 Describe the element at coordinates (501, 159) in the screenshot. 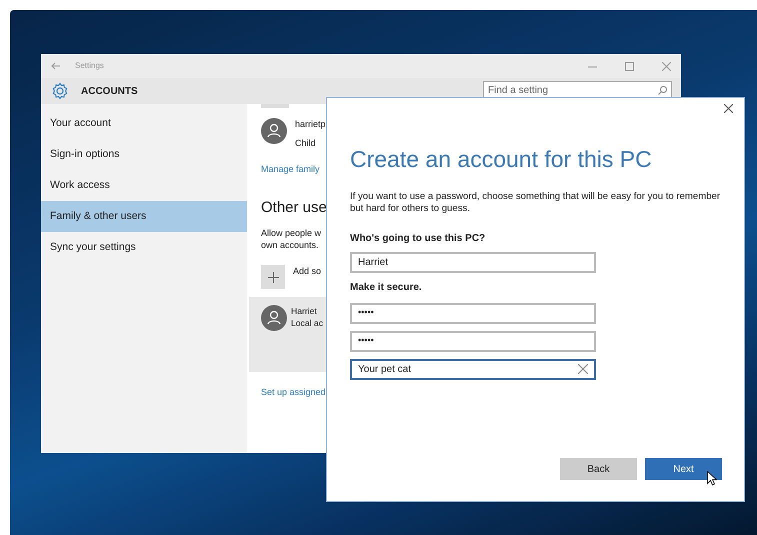

I see `dialog-title: Create an account for this PC` at that location.